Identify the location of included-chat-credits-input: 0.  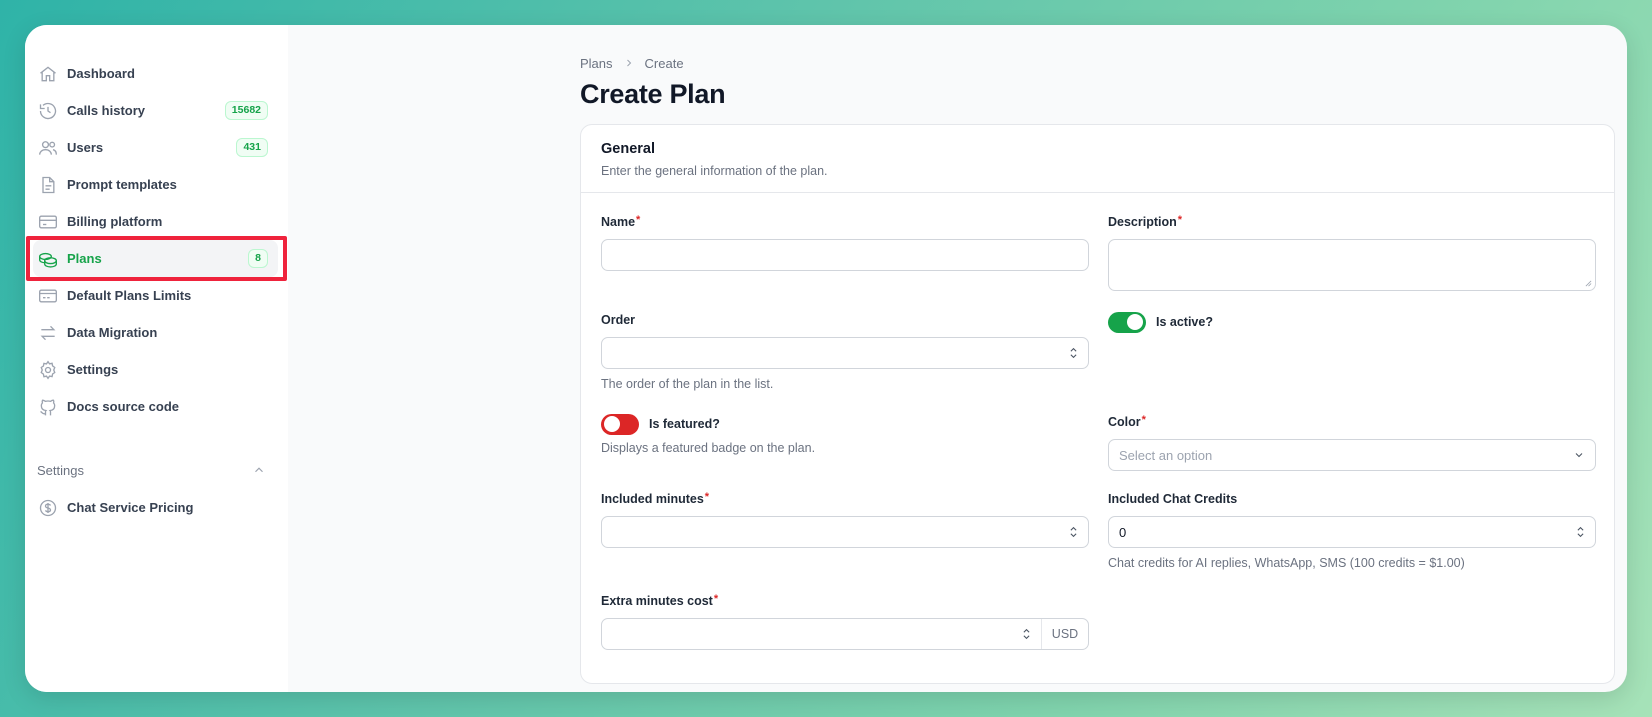
(1352, 532).